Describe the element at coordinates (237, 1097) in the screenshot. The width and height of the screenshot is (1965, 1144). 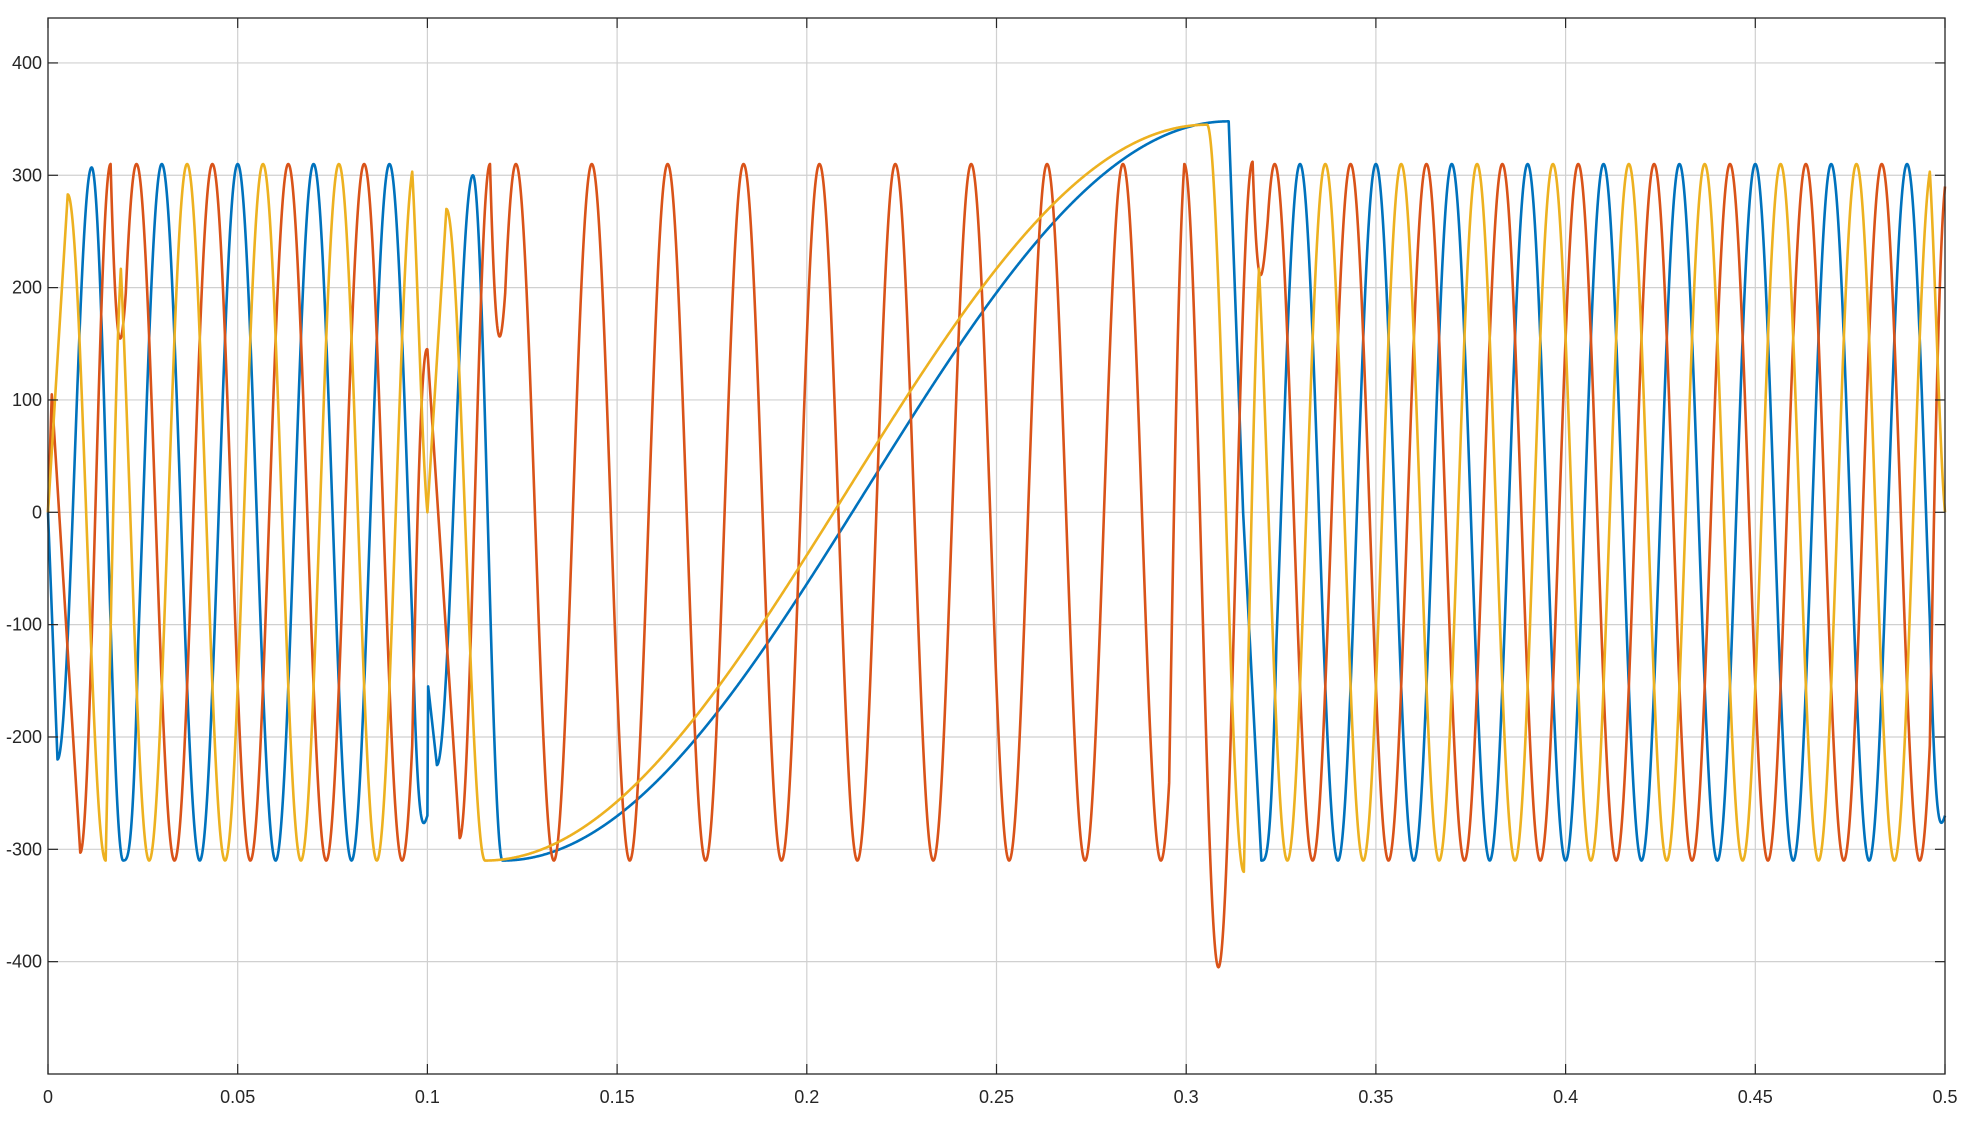
I see `x-tick-label: 0.05` at that location.